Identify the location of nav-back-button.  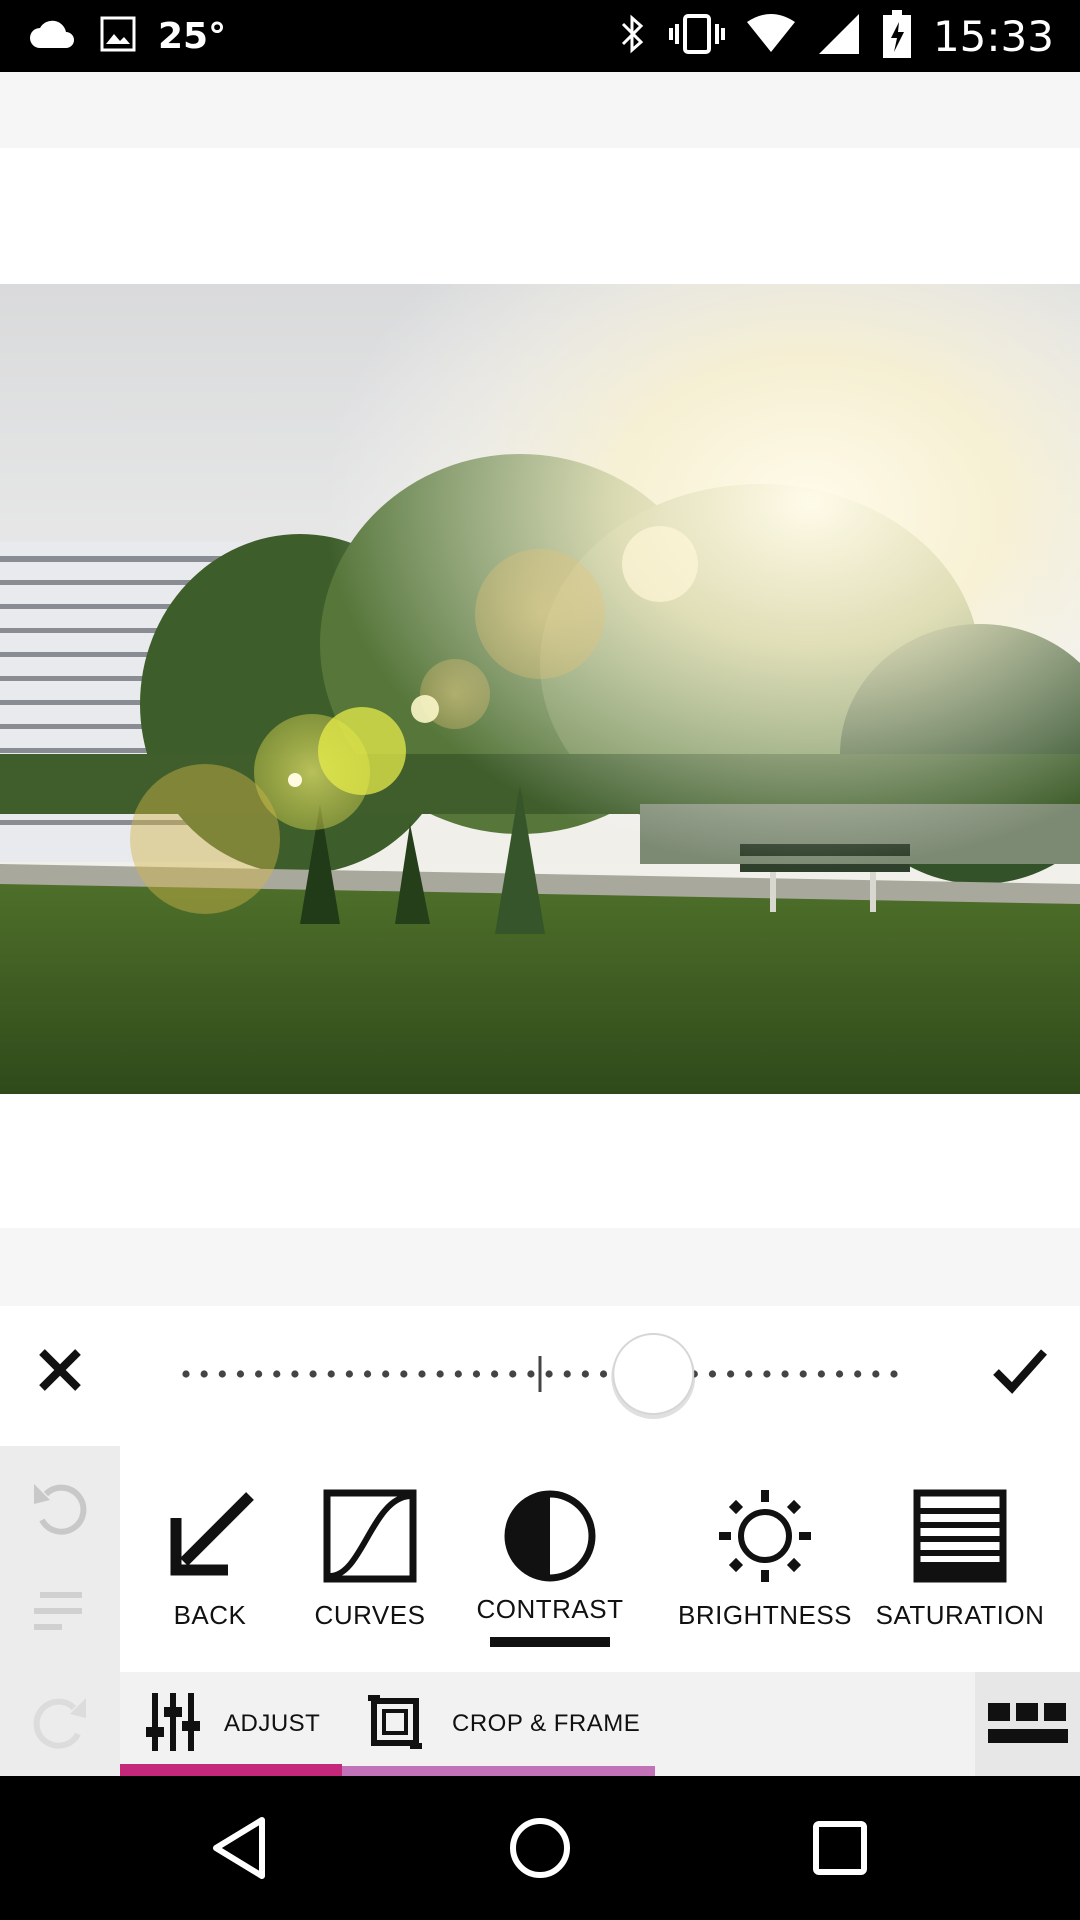
(240, 1848).